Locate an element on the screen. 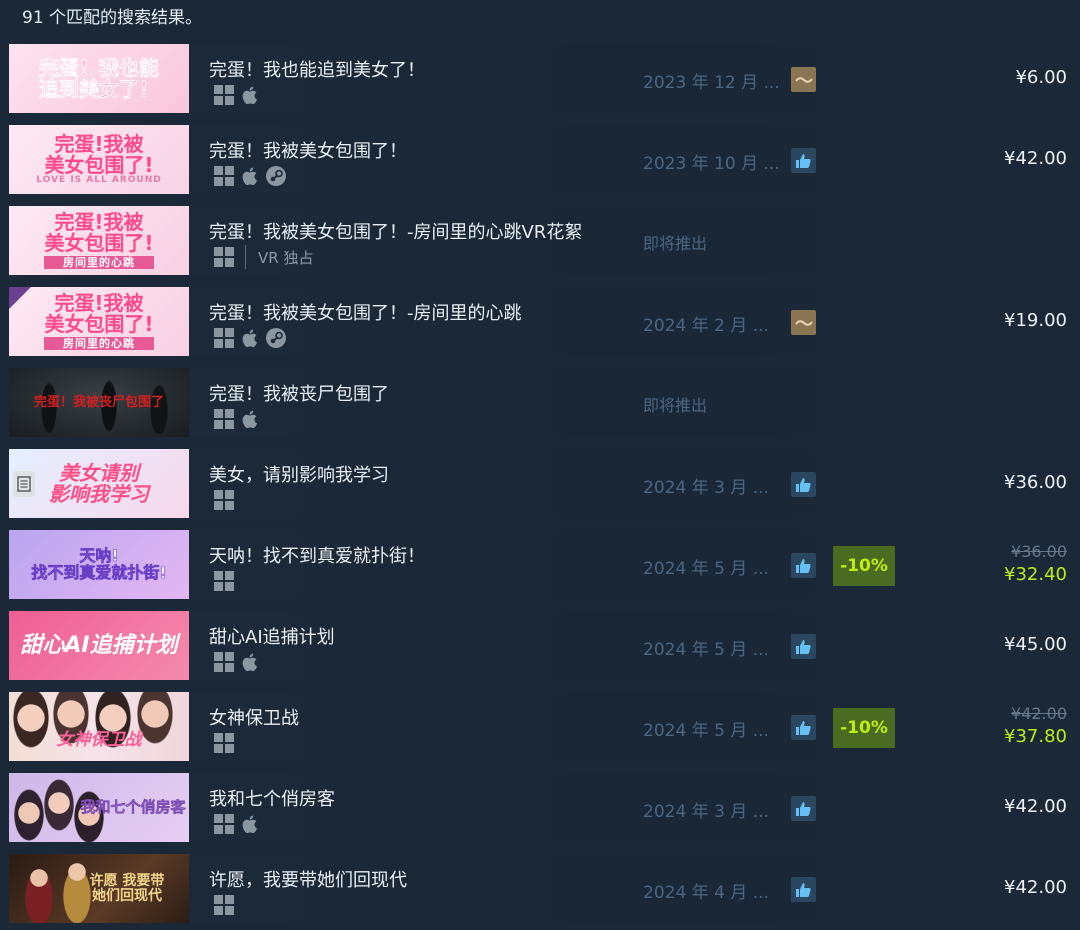  capsule-logo-text: 完蛋!我被 美女包围了! 房间里的心跳 is located at coordinates (99, 321).